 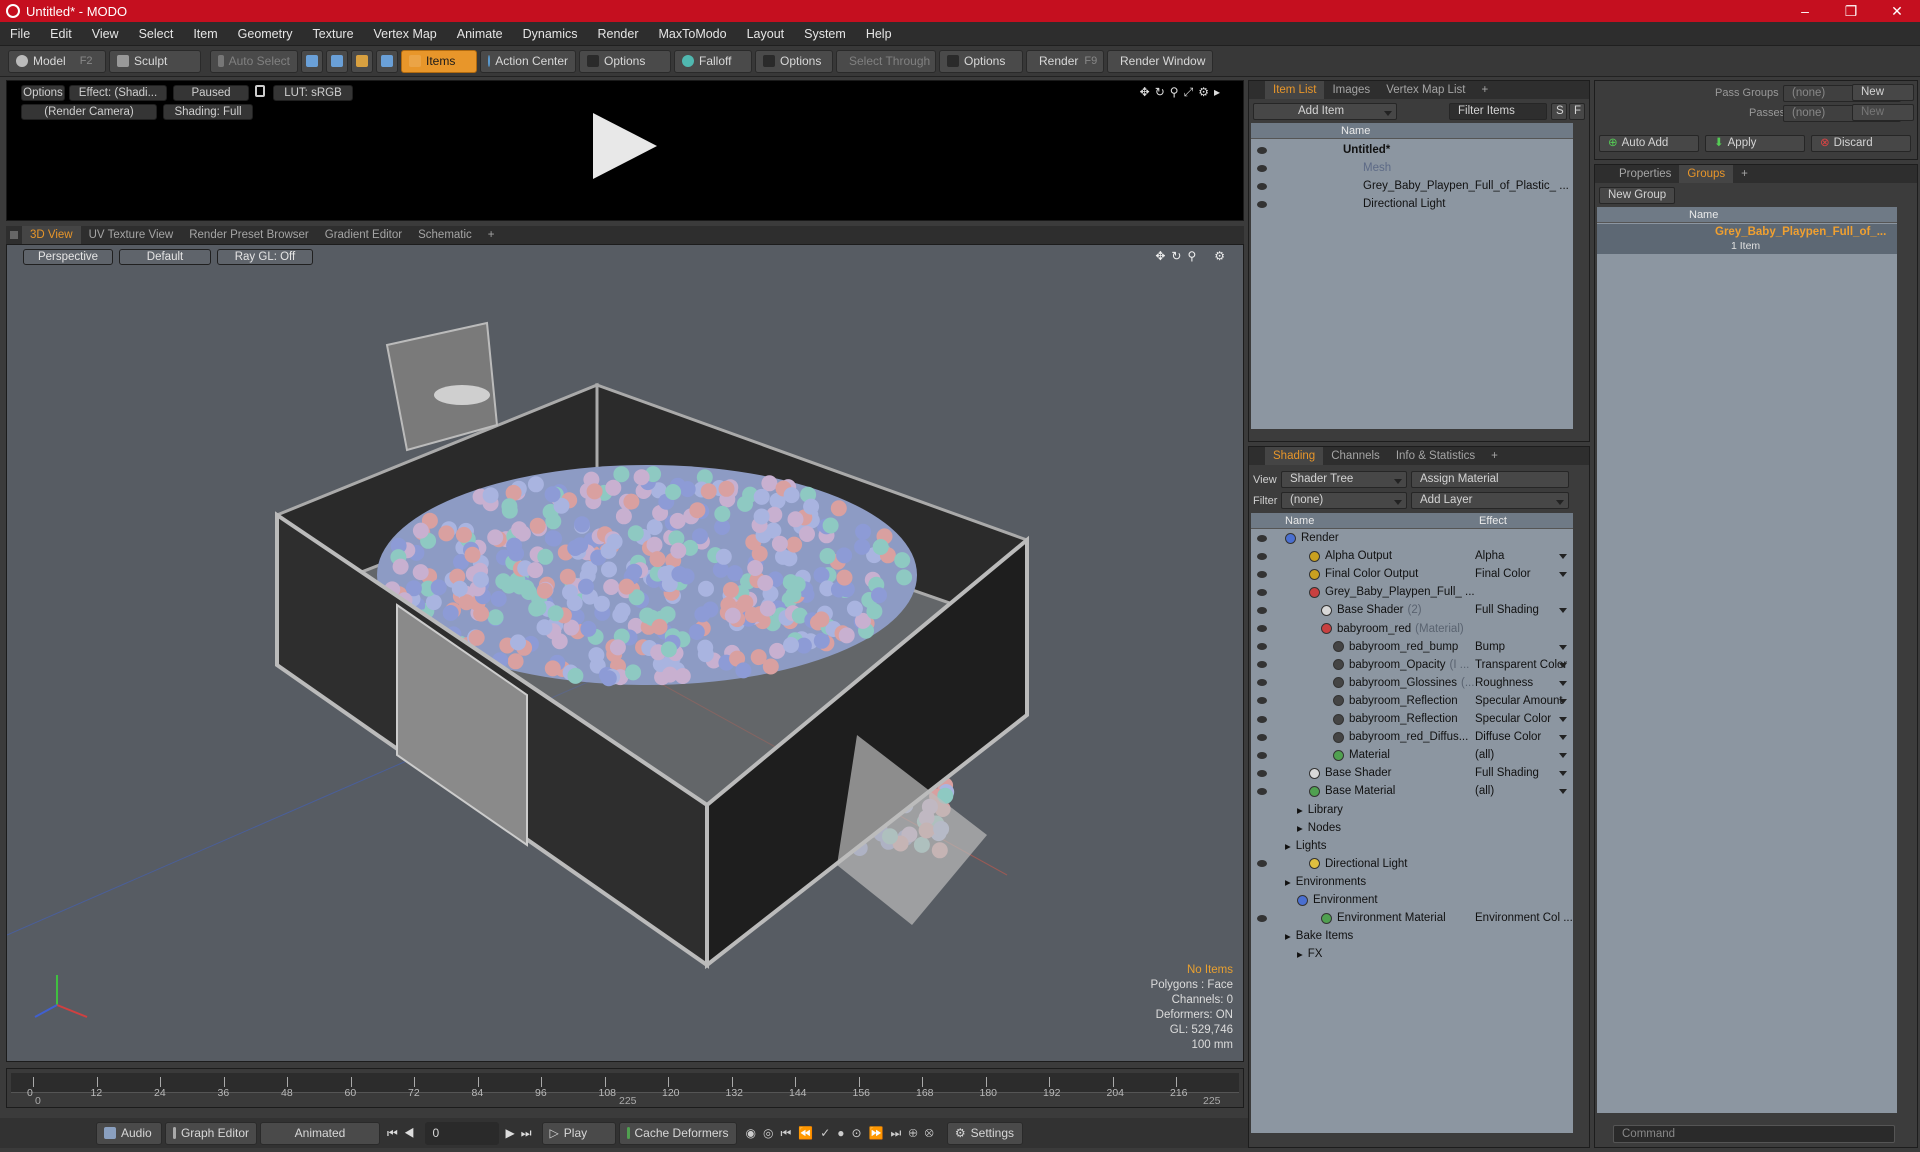 What do you see at coordinates (1355, 456) in the screenshot?
I see `tab-channels: Channels` at bounding box center [1355, 456].